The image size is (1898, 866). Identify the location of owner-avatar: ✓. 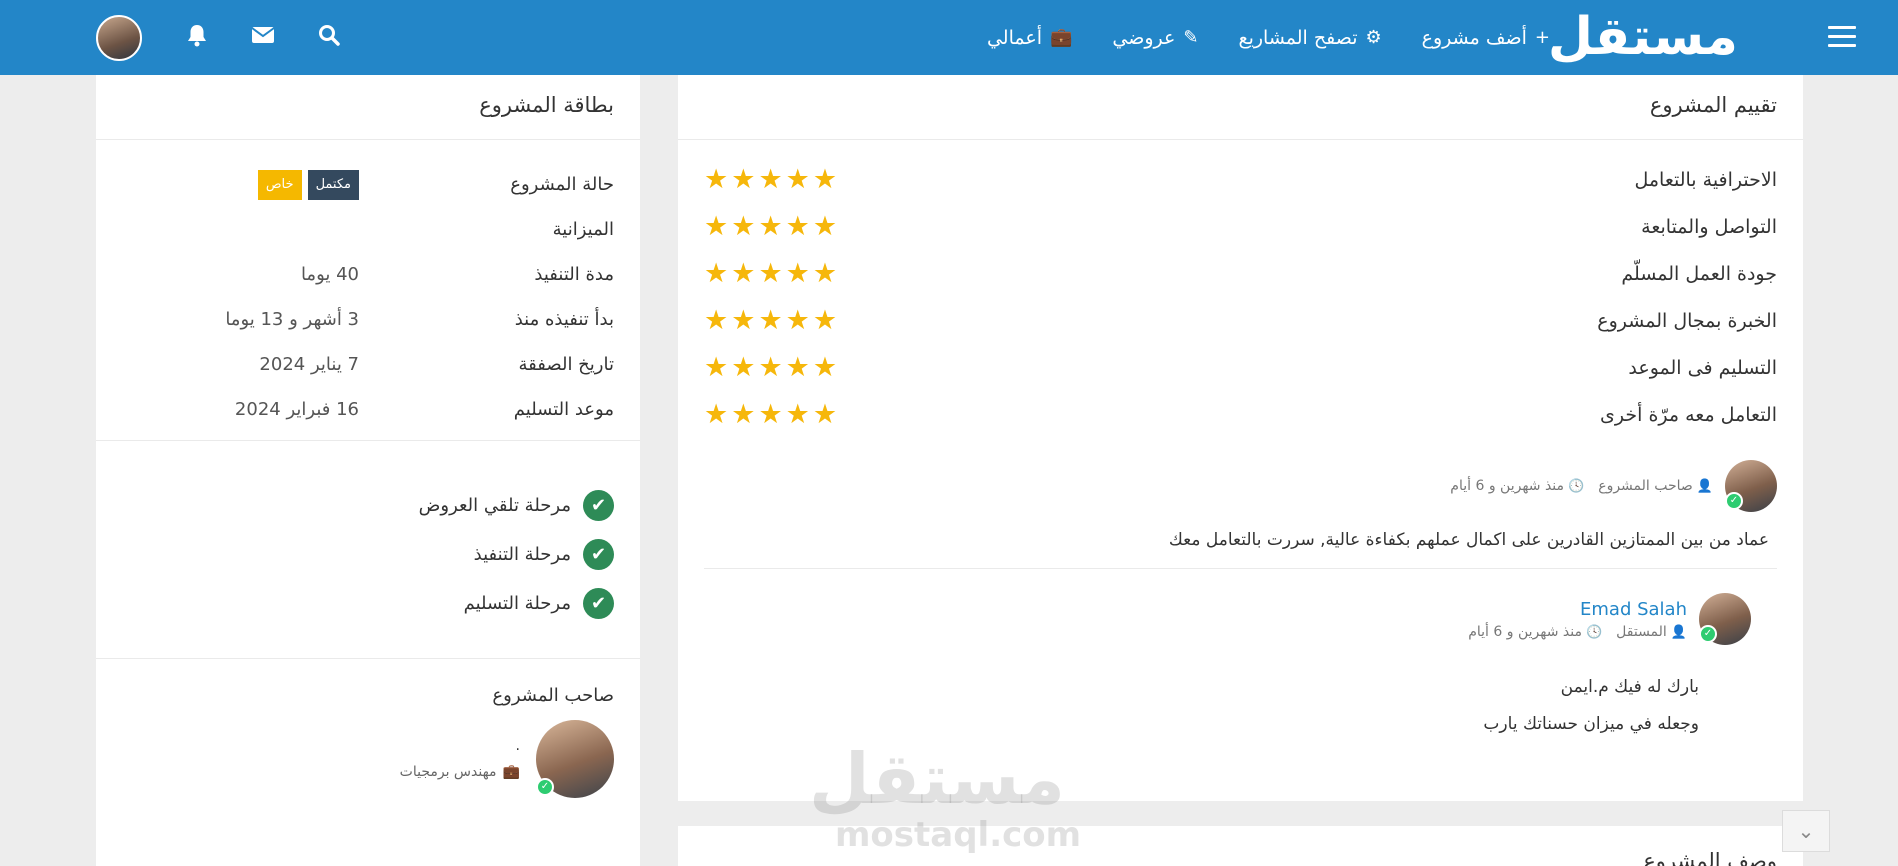
(575, 759).